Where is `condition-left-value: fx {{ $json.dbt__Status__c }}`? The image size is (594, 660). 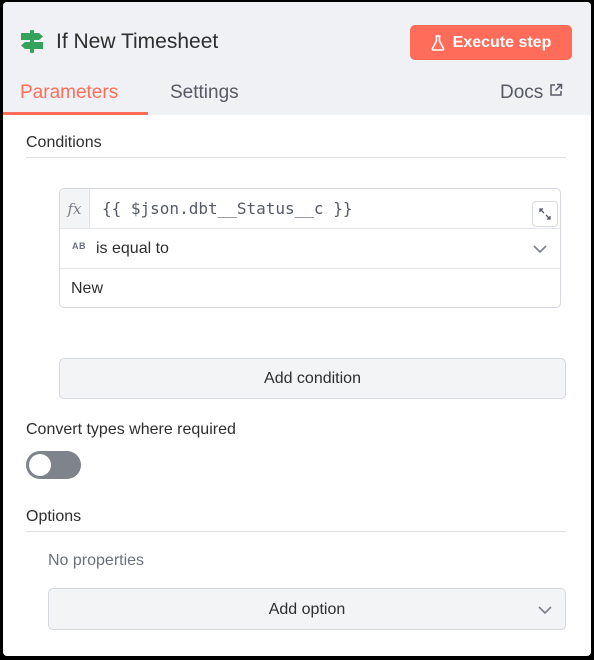
condition-left-value: fx {{ $json.dbt__Status__c }} is located at coordinates (310, 209).